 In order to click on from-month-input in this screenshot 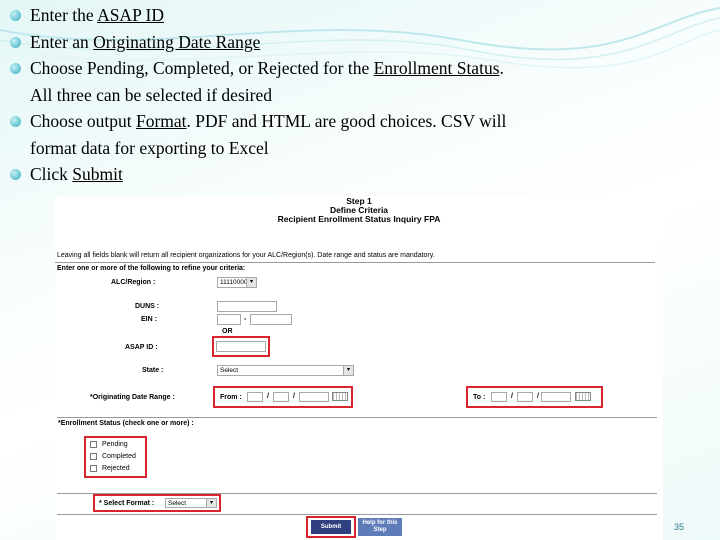, I will do `click(255, 397)`.